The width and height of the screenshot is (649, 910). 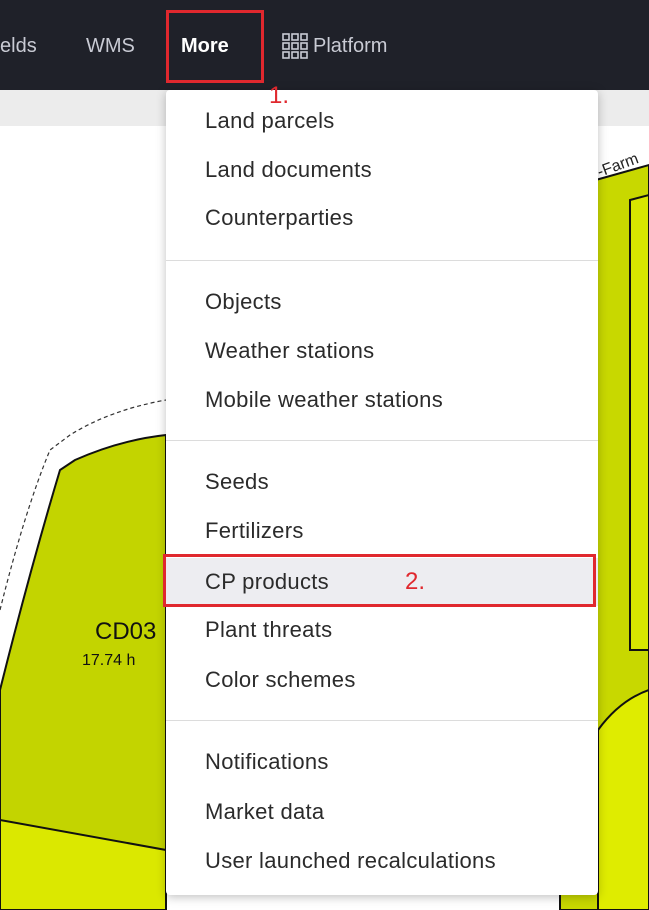 I want to click on highlight-more-box, so click(x=215, y=46).